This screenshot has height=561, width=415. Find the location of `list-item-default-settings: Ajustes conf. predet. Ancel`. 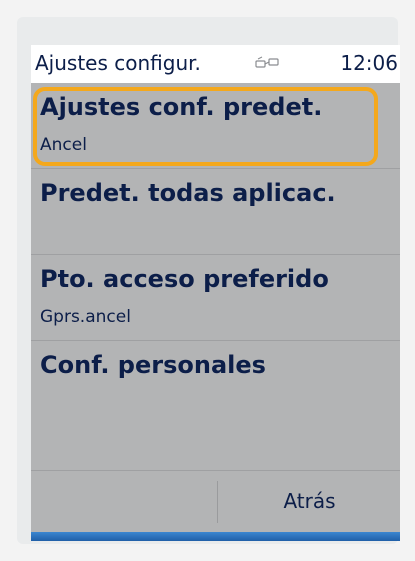

list-item-default-settings: Ajustes conf. predet. Ancel is located at coordinates (215, 126).